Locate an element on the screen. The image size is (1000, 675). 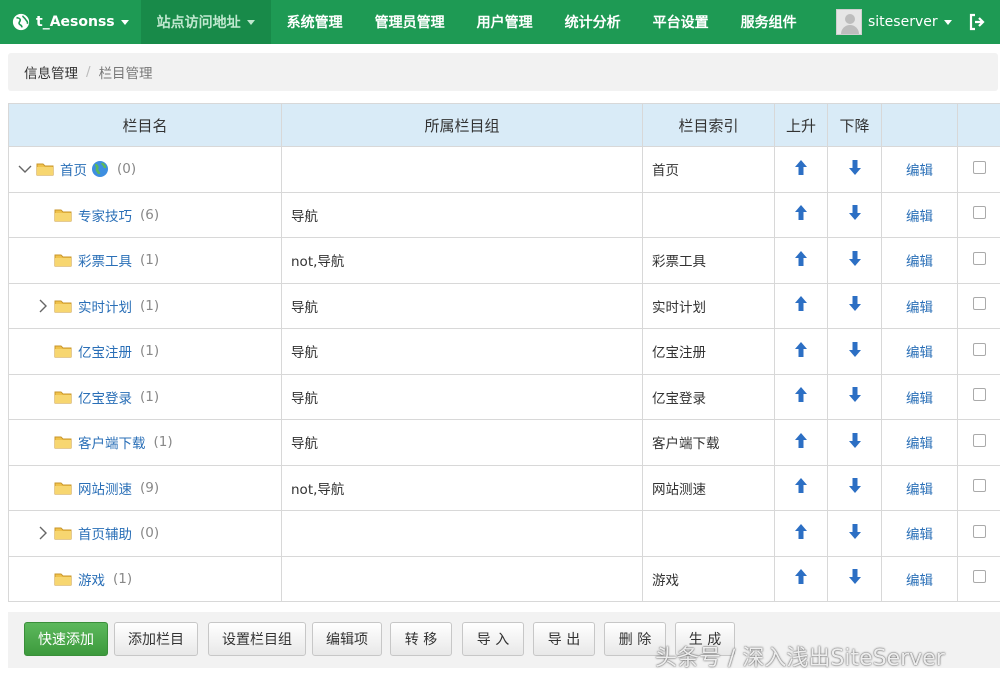
breadcrumb-parent: 信息管理 is located at coordinates (51, 72).